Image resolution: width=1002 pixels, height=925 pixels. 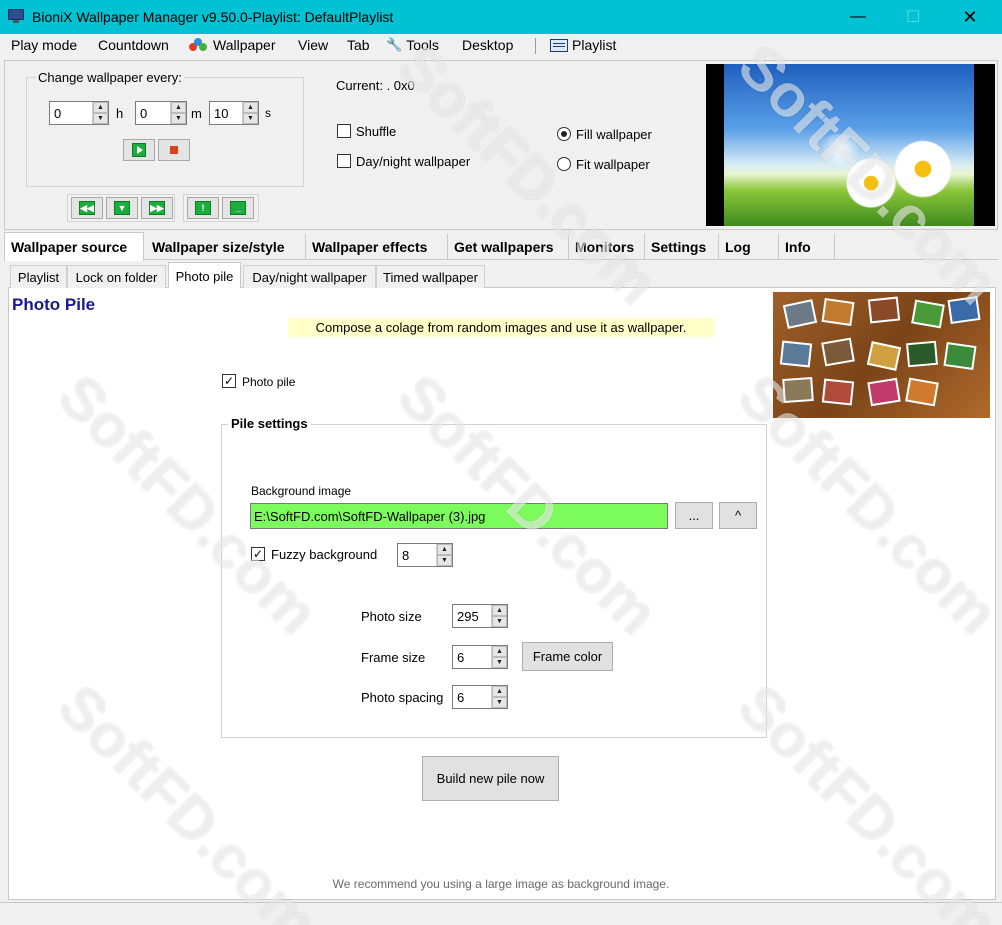 What do you see at coordinates (583, 45) in the screenshot?
I see `menu-playlist: Playlist` at bounding box center [583, 45].